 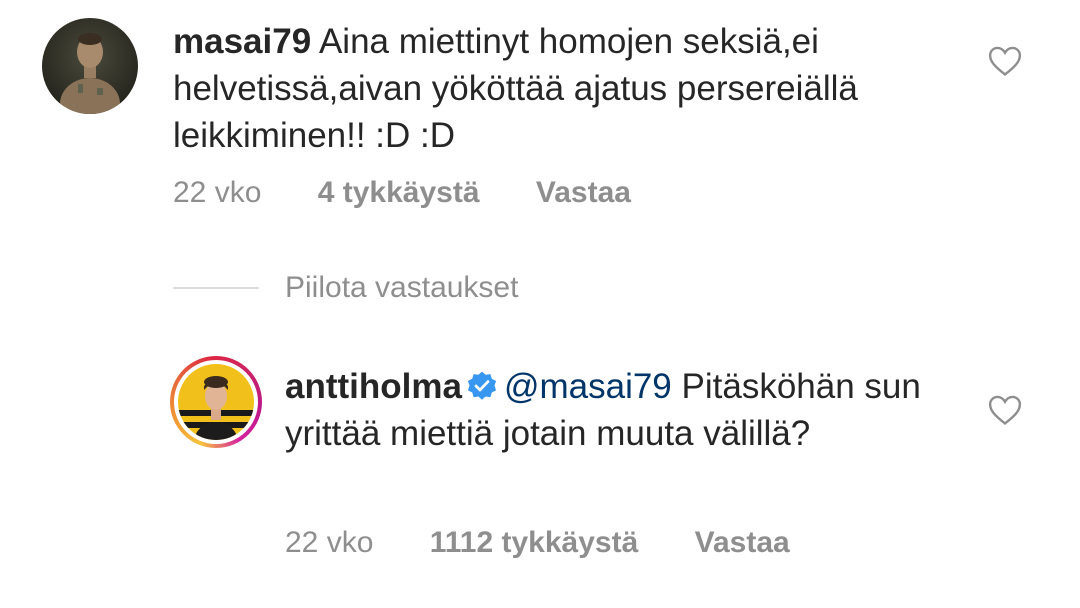 I want to click on hide-replies-toggle: Piilota vastaukset, so click(x=345, y=288).